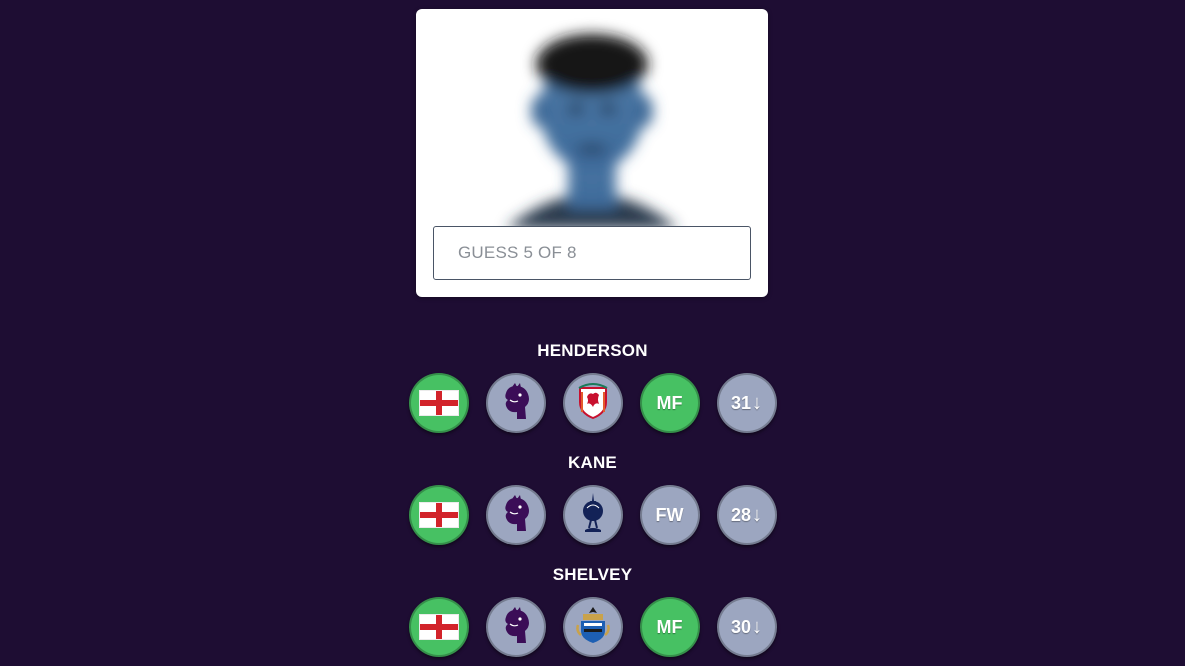  I want to click on age-value: 28, so click(741, 514).